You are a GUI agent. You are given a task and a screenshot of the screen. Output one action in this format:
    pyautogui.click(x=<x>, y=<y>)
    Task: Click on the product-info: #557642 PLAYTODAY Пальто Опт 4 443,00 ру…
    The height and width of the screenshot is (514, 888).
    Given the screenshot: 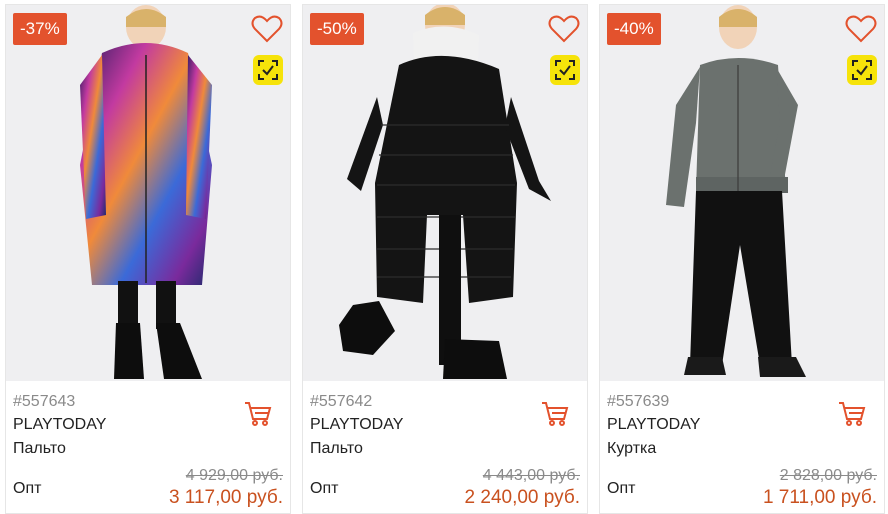 What is the action you would take?
    pyautogui.click(x=445, y=447)
    